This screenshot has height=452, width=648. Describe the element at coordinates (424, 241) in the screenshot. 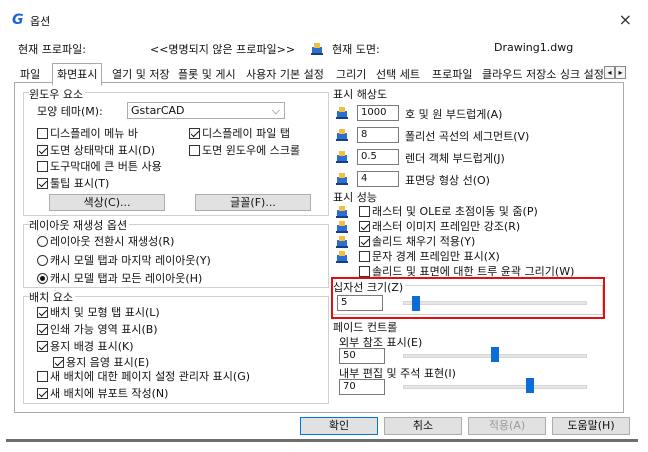

I see `checkbox-label: 솔리드 채우기 적용(Y)` at that location.